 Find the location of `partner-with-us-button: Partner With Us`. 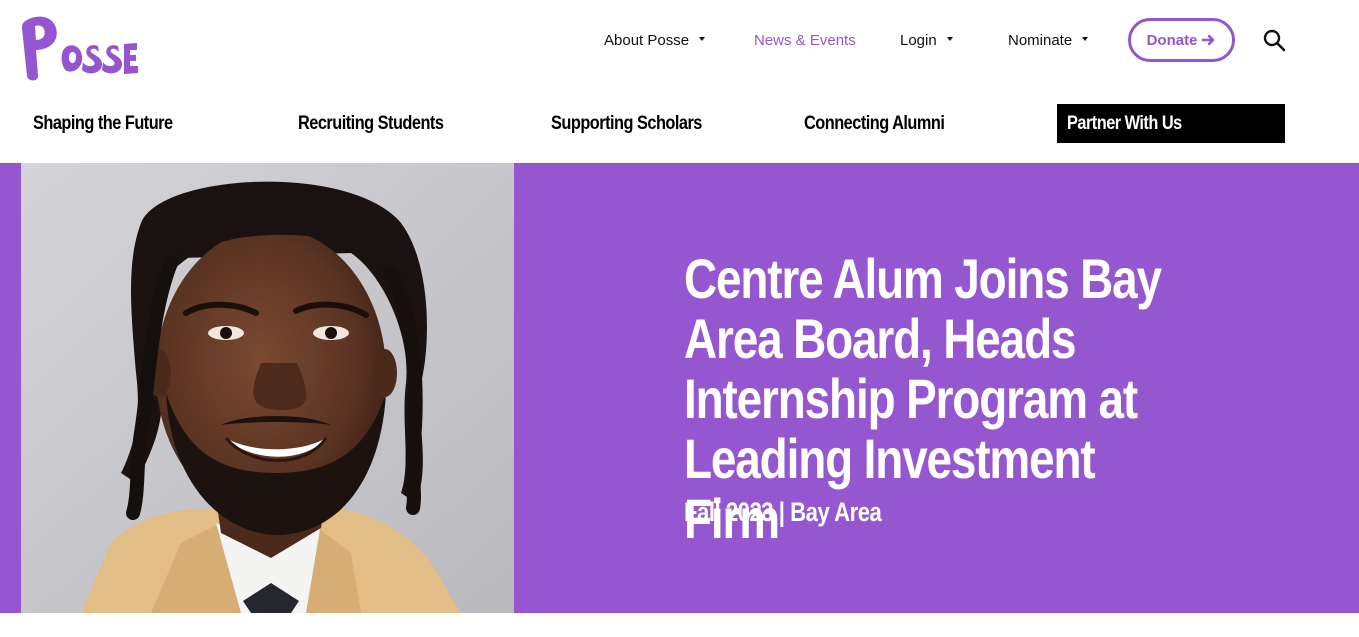

partner-with-us-button: Partner With Us is located at coordinates (1171, 123).